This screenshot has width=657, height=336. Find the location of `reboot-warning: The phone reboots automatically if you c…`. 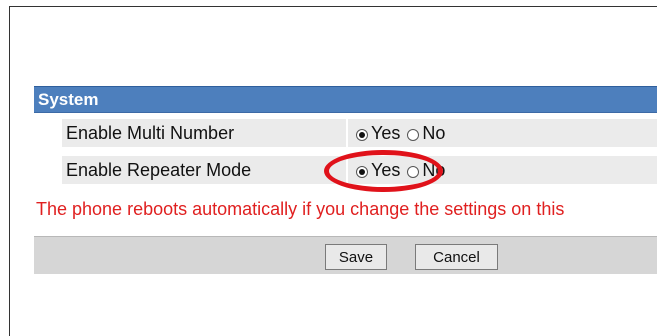

reboot-warning: The phone reboots automatically if you c… is located at coordinates (300, 209).